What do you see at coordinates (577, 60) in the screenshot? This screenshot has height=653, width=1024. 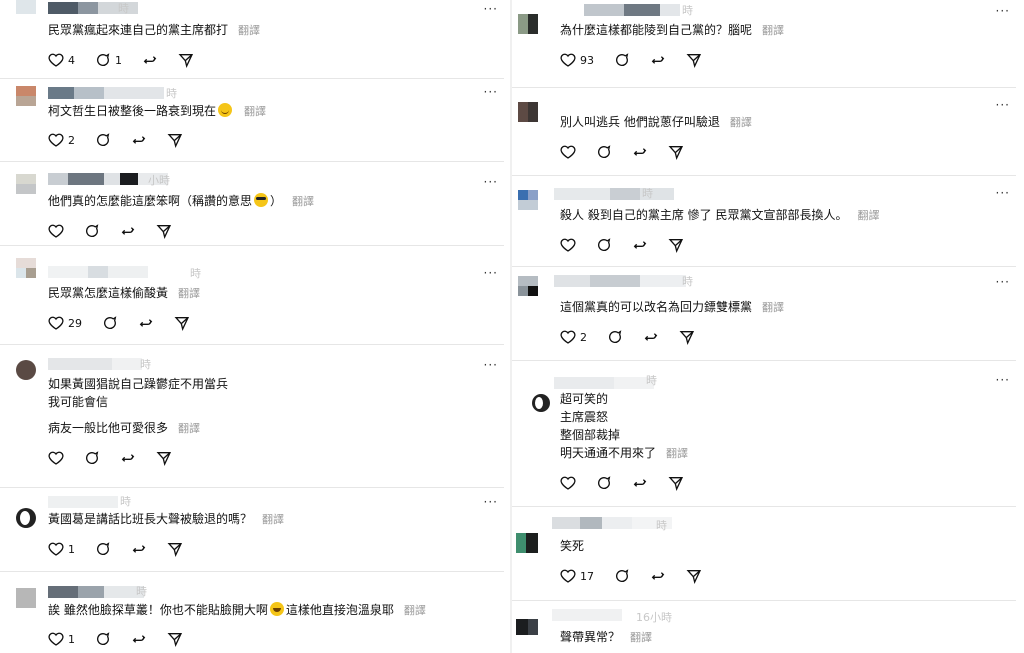 I see `like-button: 93` at bounding box center [577, 60].